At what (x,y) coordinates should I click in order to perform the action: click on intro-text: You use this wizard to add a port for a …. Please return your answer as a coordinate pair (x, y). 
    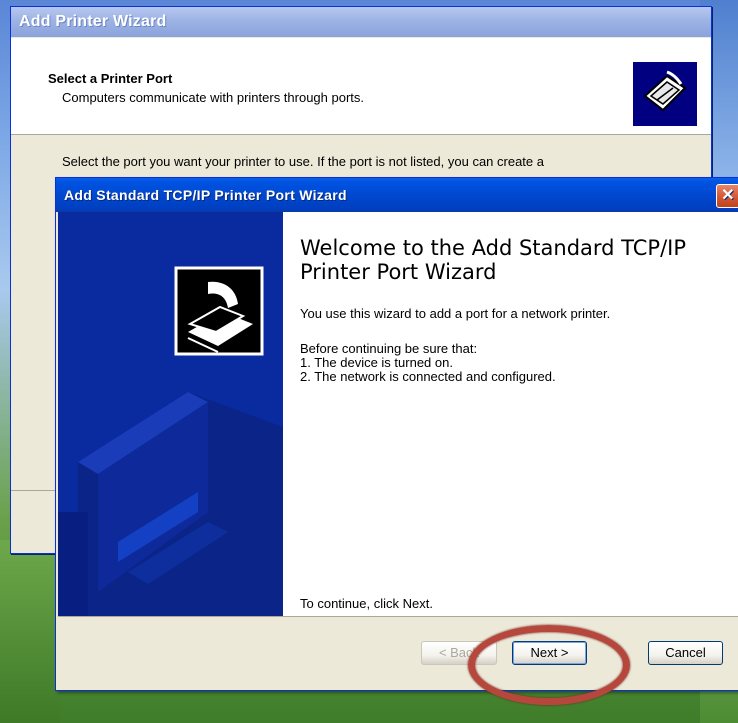
    Looking at the image, I should click on (455, 313).